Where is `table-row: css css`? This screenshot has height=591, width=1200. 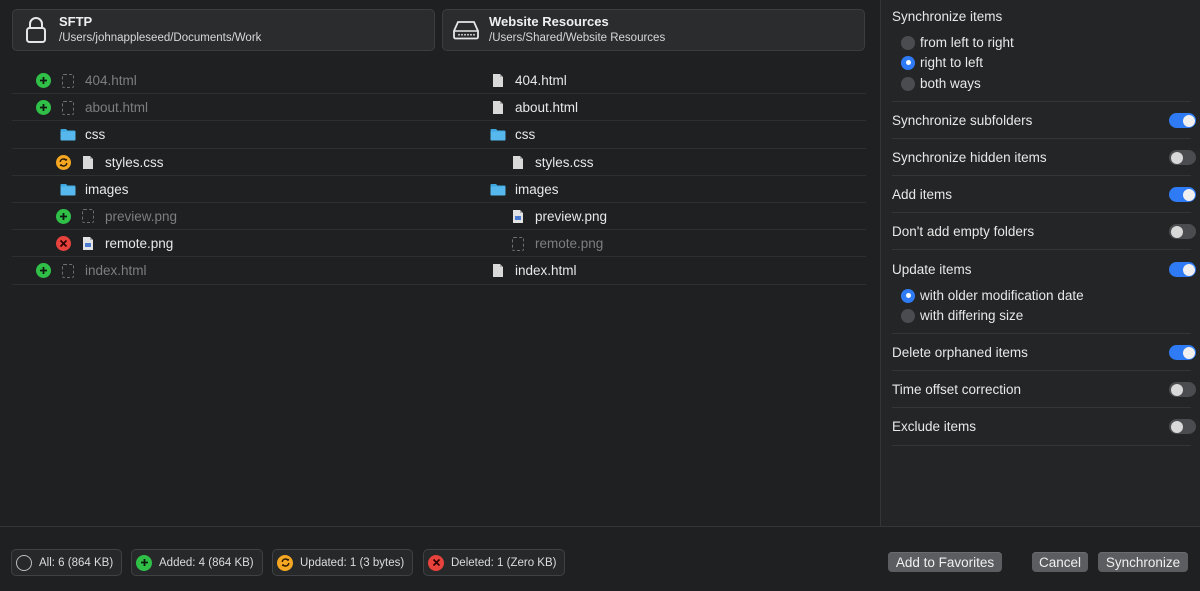
table-row: css css is located at coordinates (439, 135).